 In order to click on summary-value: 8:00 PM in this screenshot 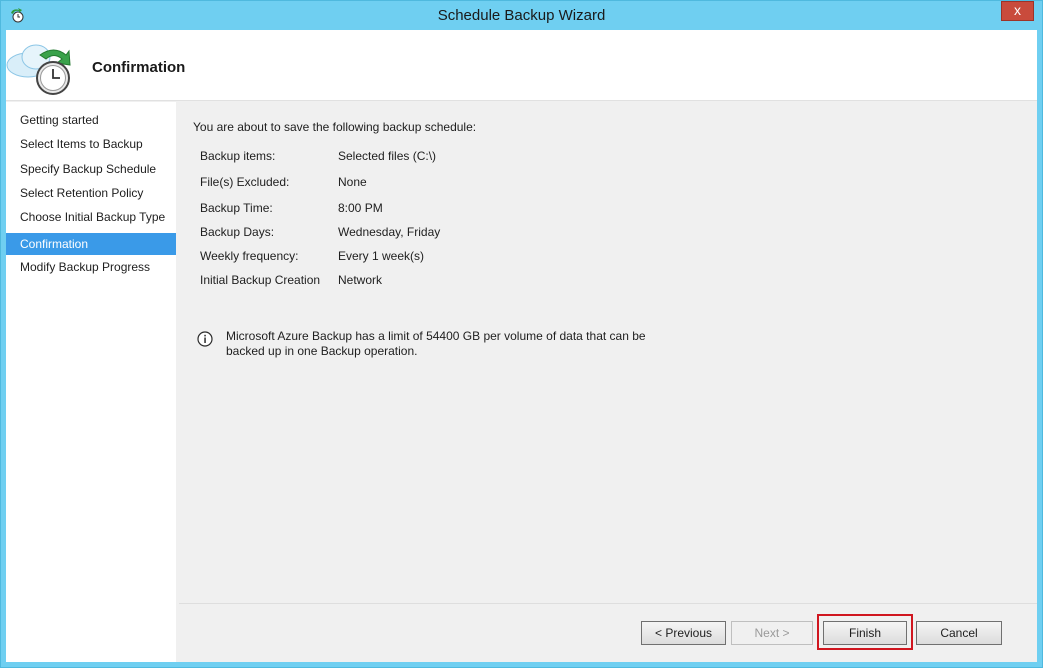, I will do `click(360, 208)`.